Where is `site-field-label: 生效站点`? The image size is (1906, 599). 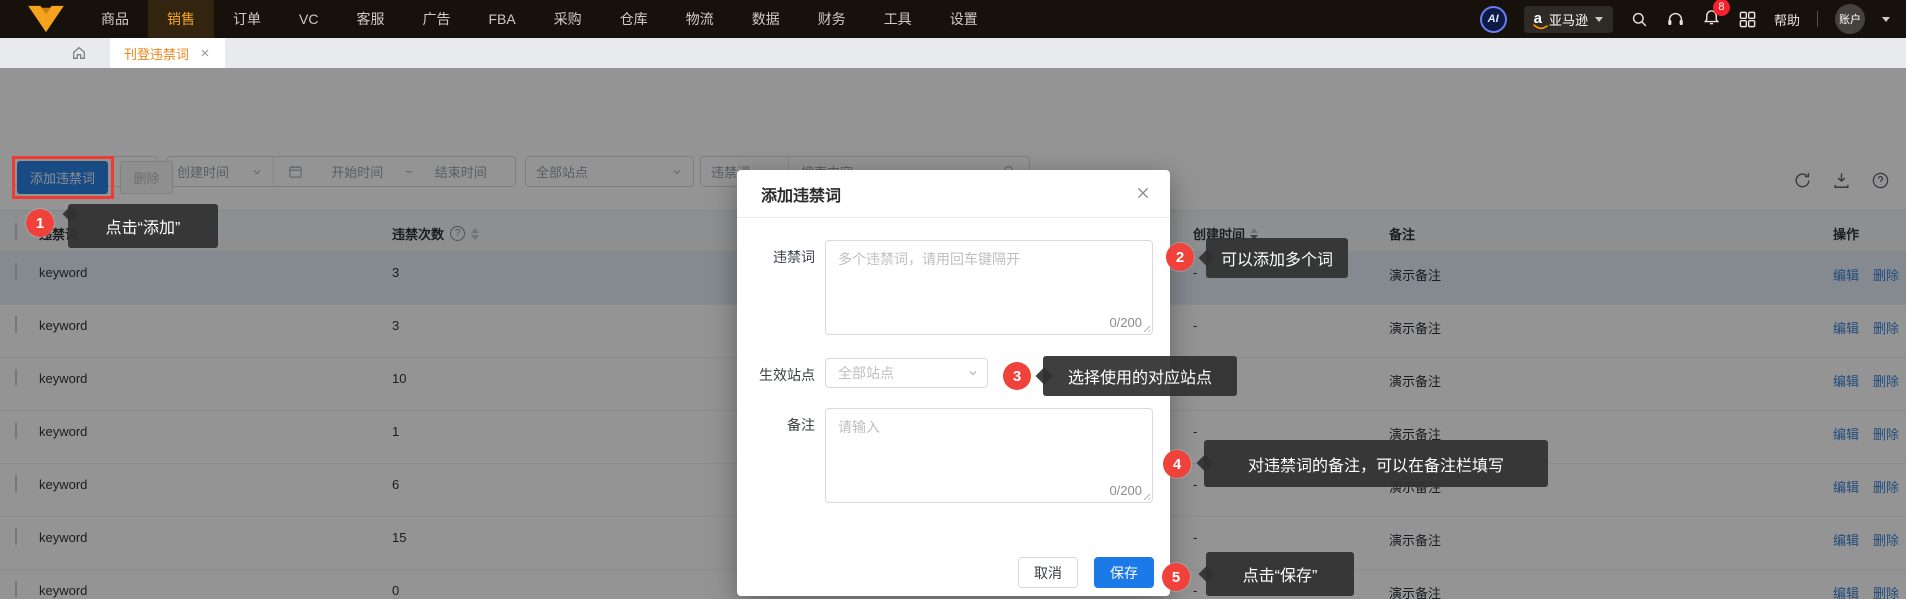 site-field-label: 生效站点 is located at coordinates (787, 375).